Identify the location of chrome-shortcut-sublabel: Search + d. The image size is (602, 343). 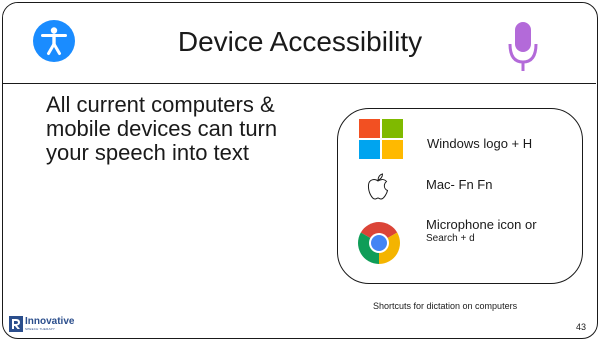
(450, 238).